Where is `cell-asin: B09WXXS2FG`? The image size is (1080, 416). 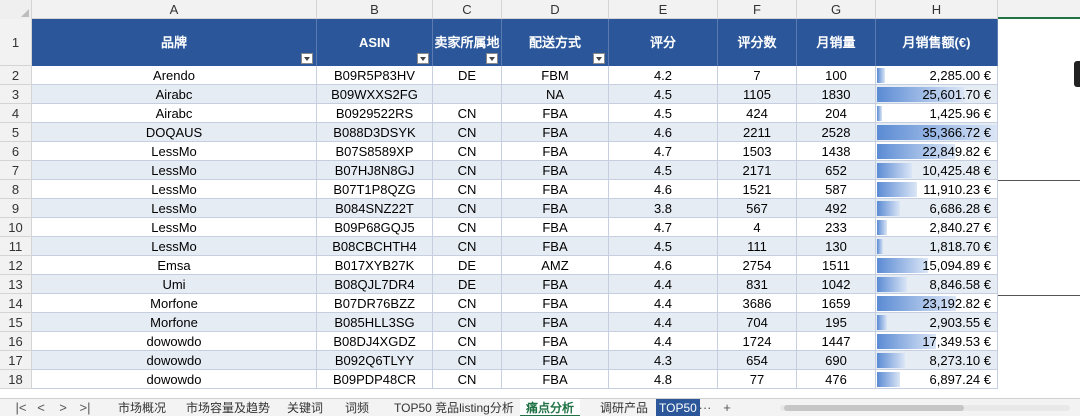
cell-asin: B09WXXS2FG is located at coordinates (375, 94).